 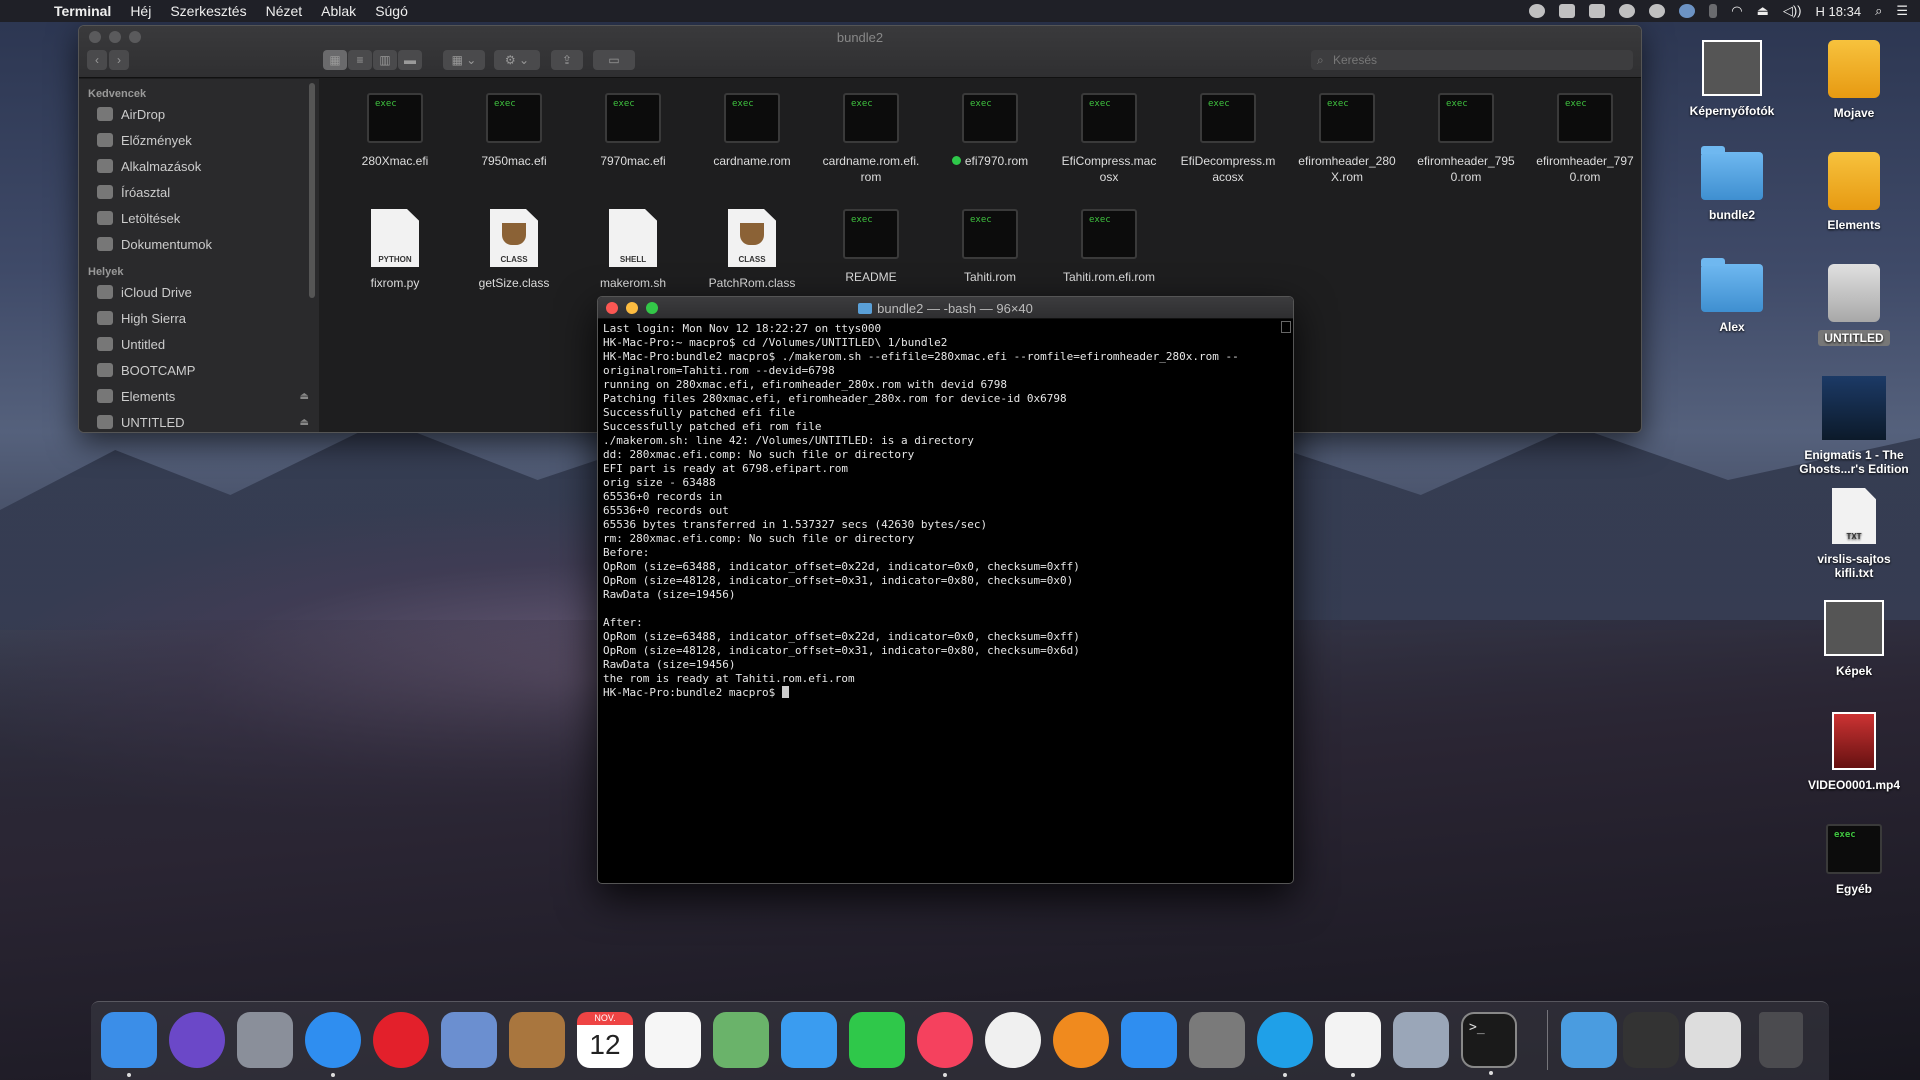 I want to click on icon-view-button: ▦, so click(x=335, y=60).